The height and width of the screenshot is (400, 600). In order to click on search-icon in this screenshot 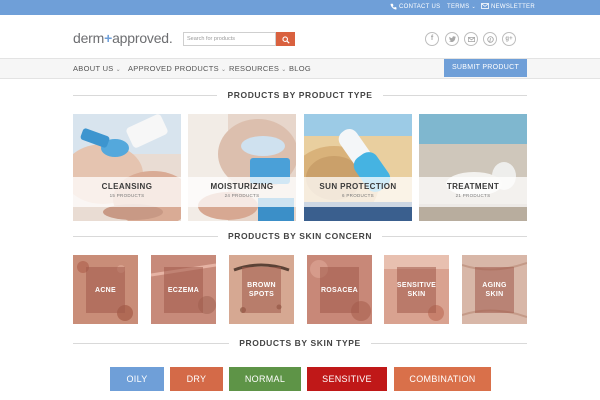, I will do `click(285, 40)`.